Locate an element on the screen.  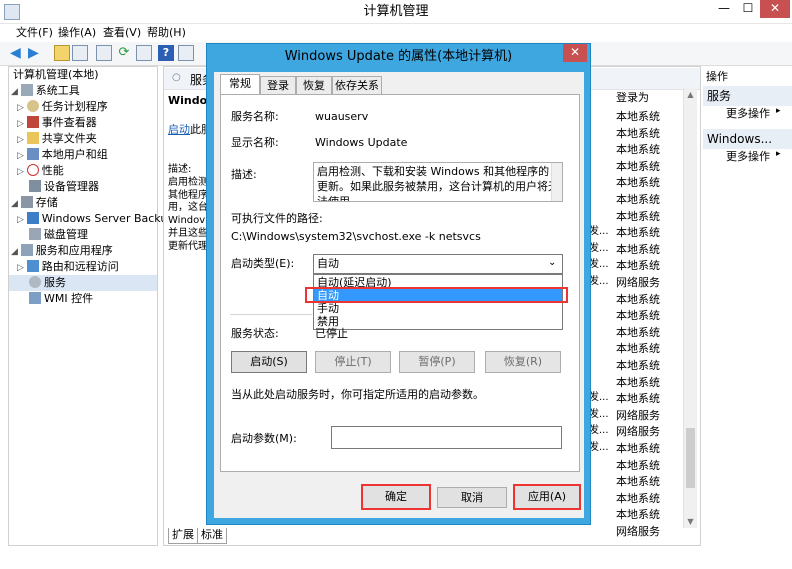
tree-item-storage: ◢ 存储 is located at coordinates (83, 203).